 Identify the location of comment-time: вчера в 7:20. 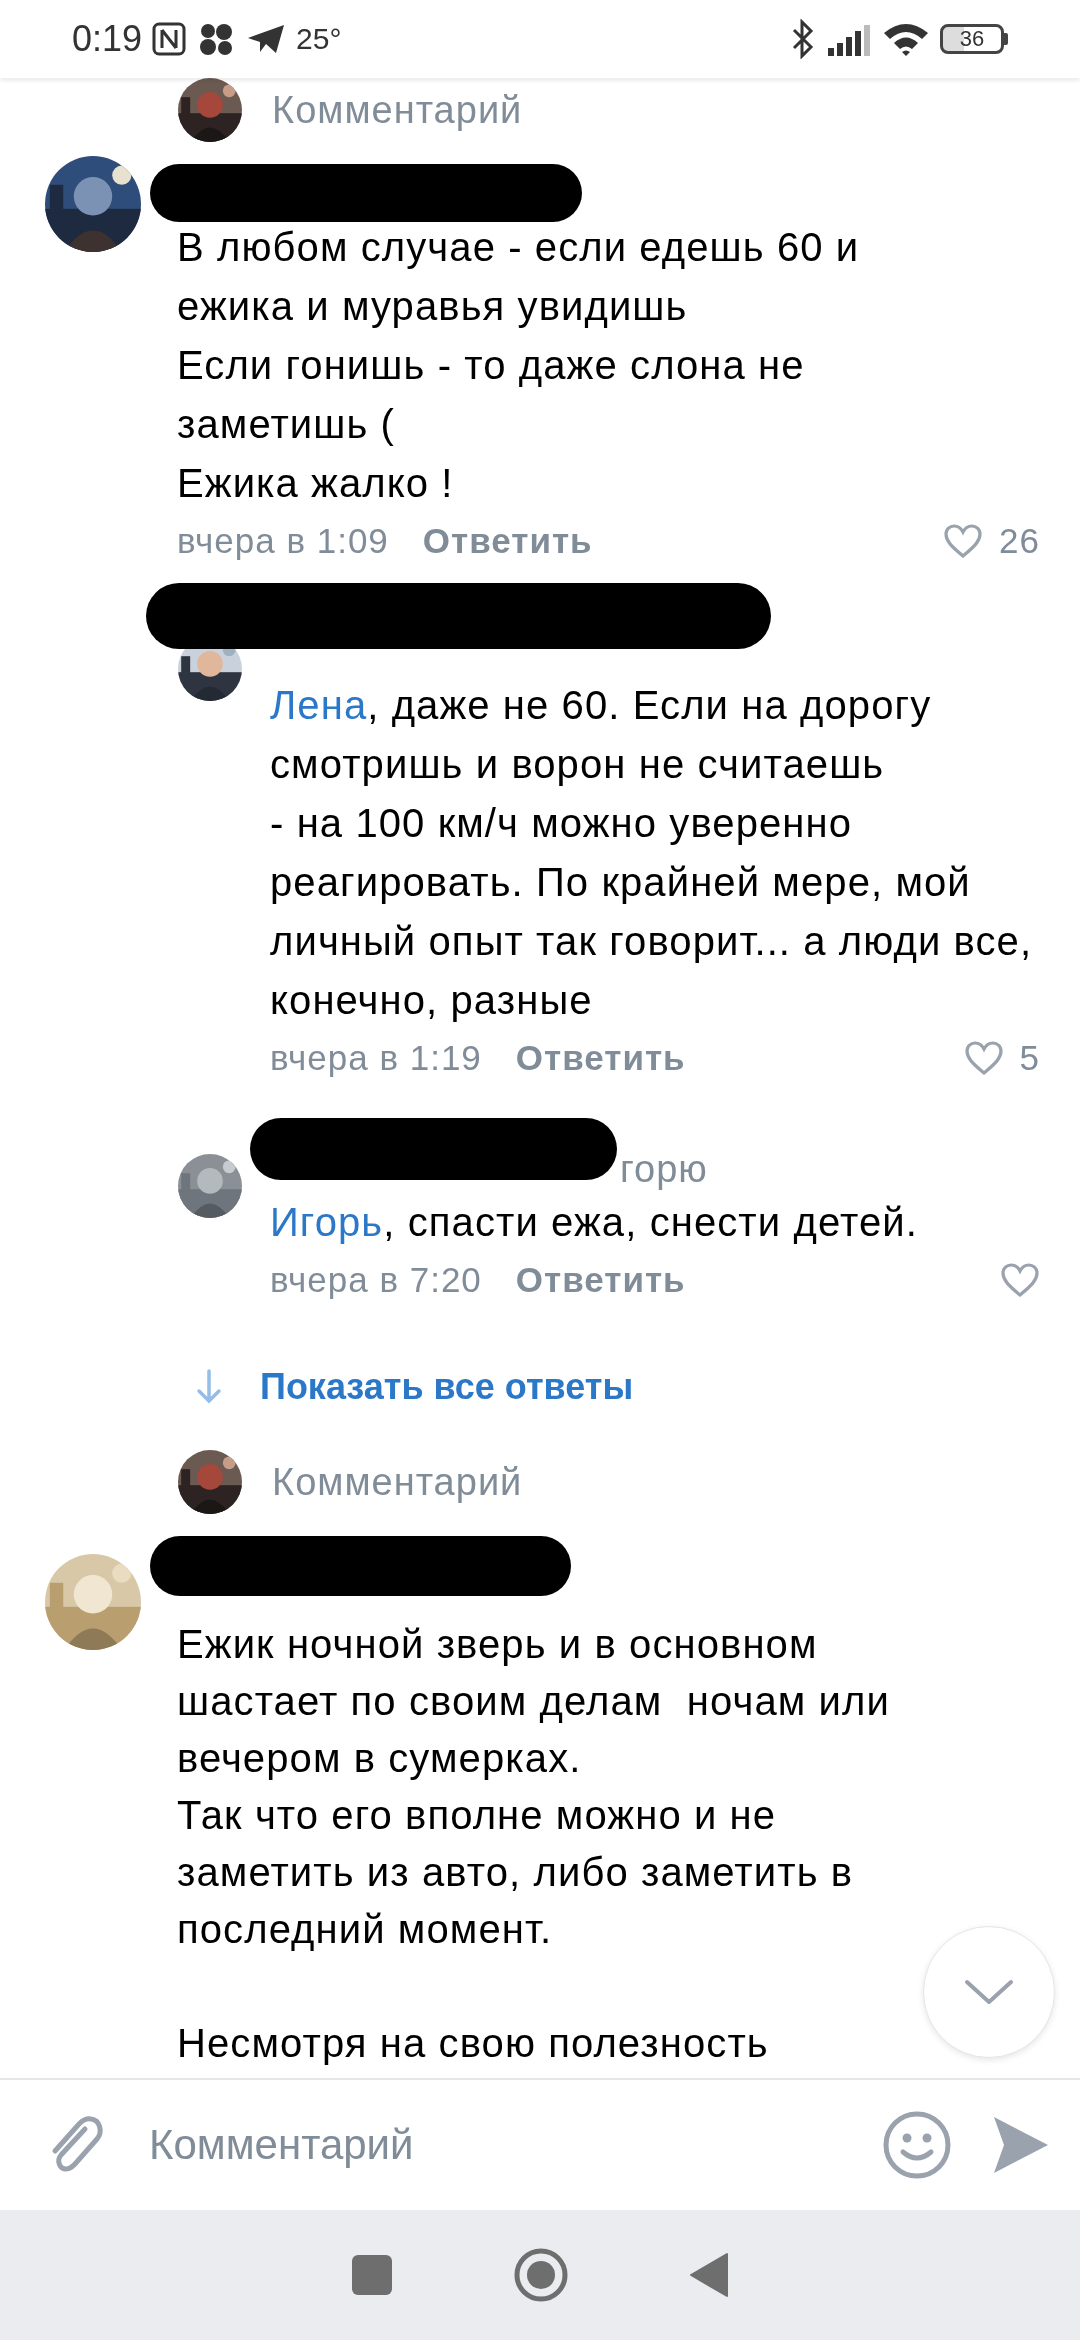
(376, 1280).